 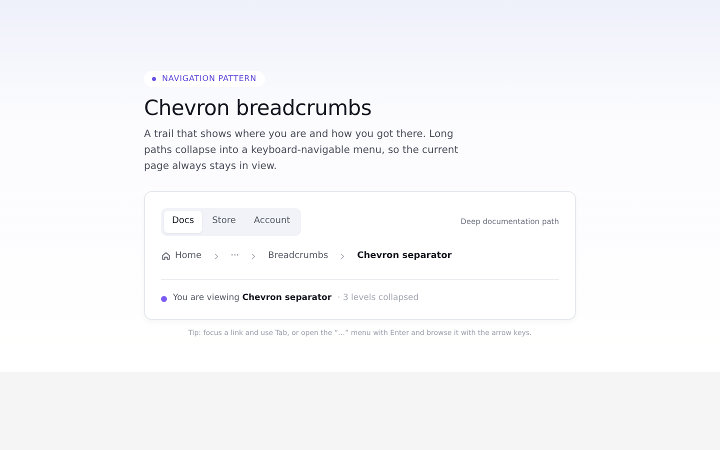 I want to click on dot-icon, so click(x=154, y=79).